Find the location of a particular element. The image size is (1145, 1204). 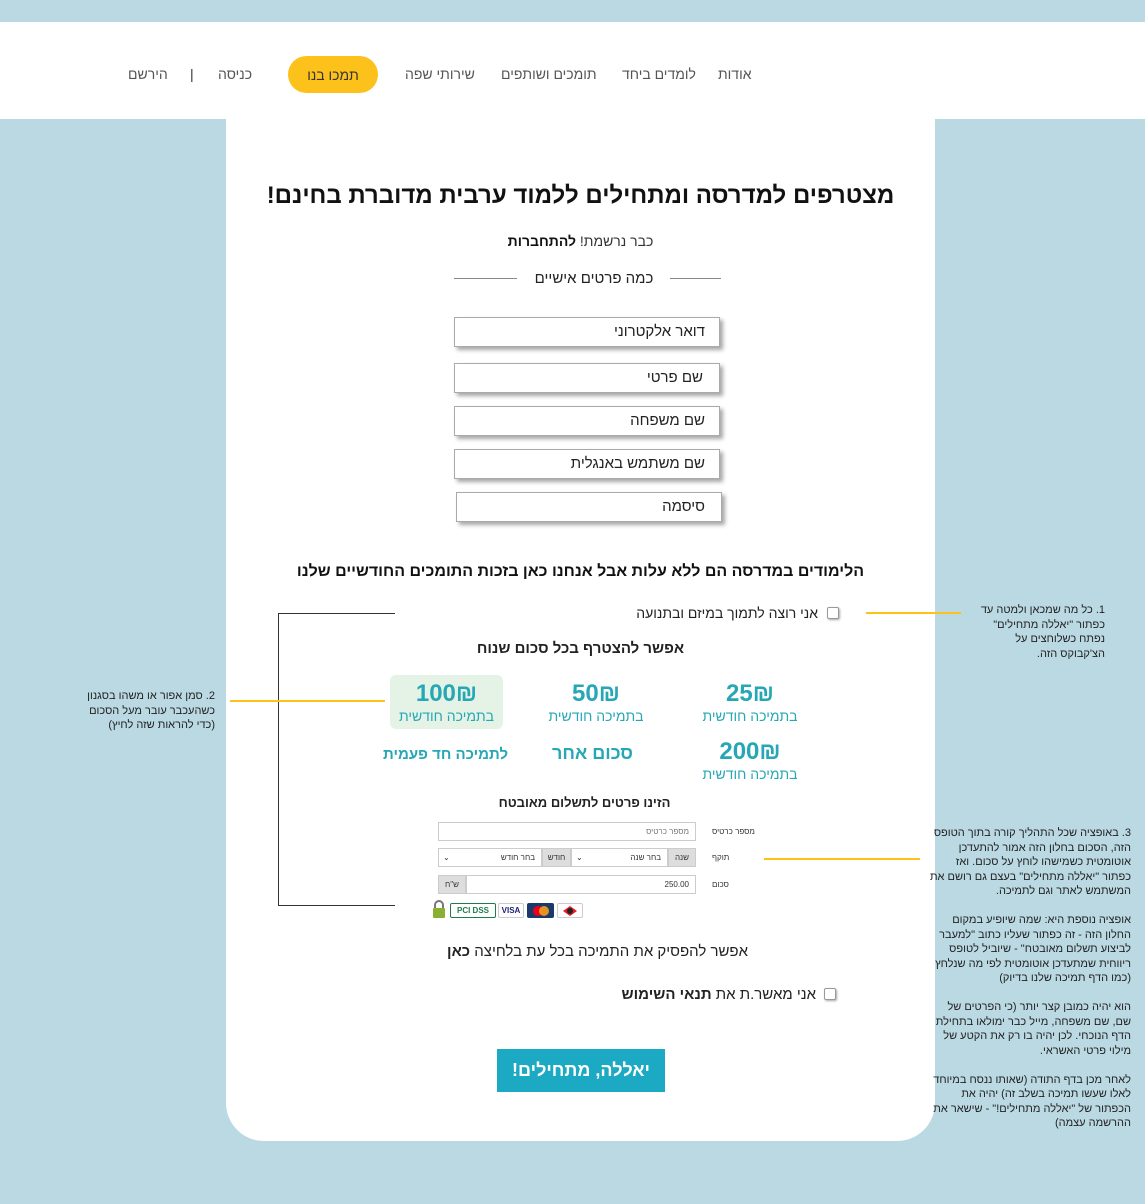

password-field: סיסמה is located at coordinates (589, 507).